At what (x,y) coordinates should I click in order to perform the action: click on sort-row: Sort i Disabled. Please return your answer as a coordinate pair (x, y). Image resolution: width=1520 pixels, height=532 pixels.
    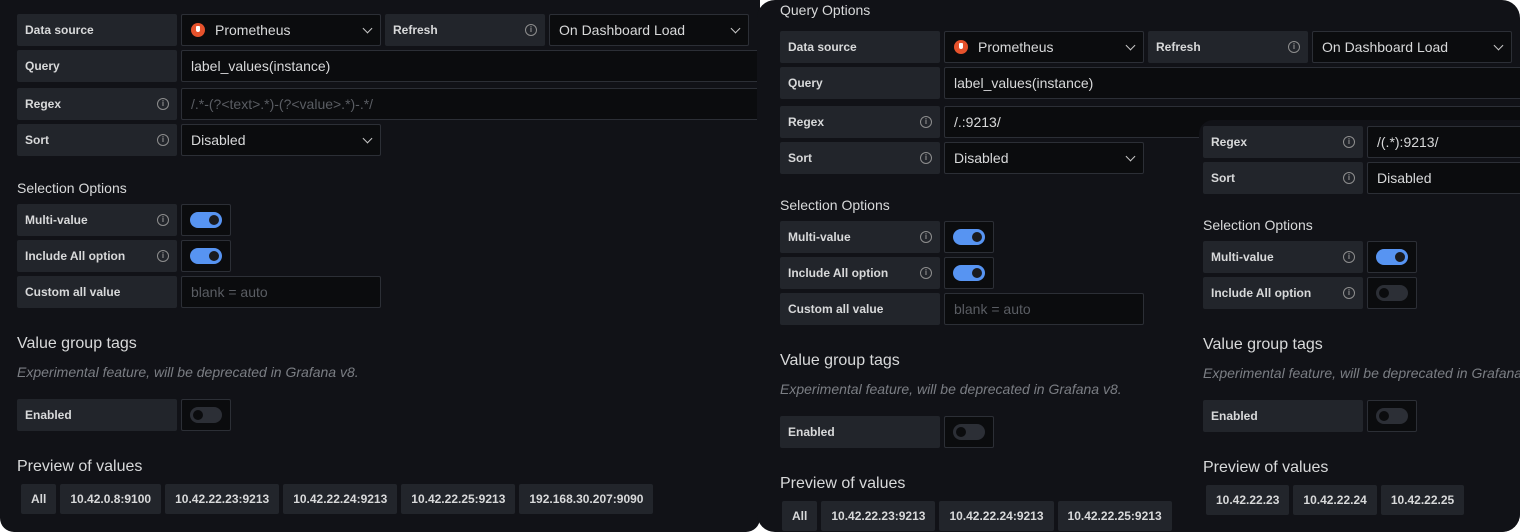
    Looking at the image, I should click on (199, 140).